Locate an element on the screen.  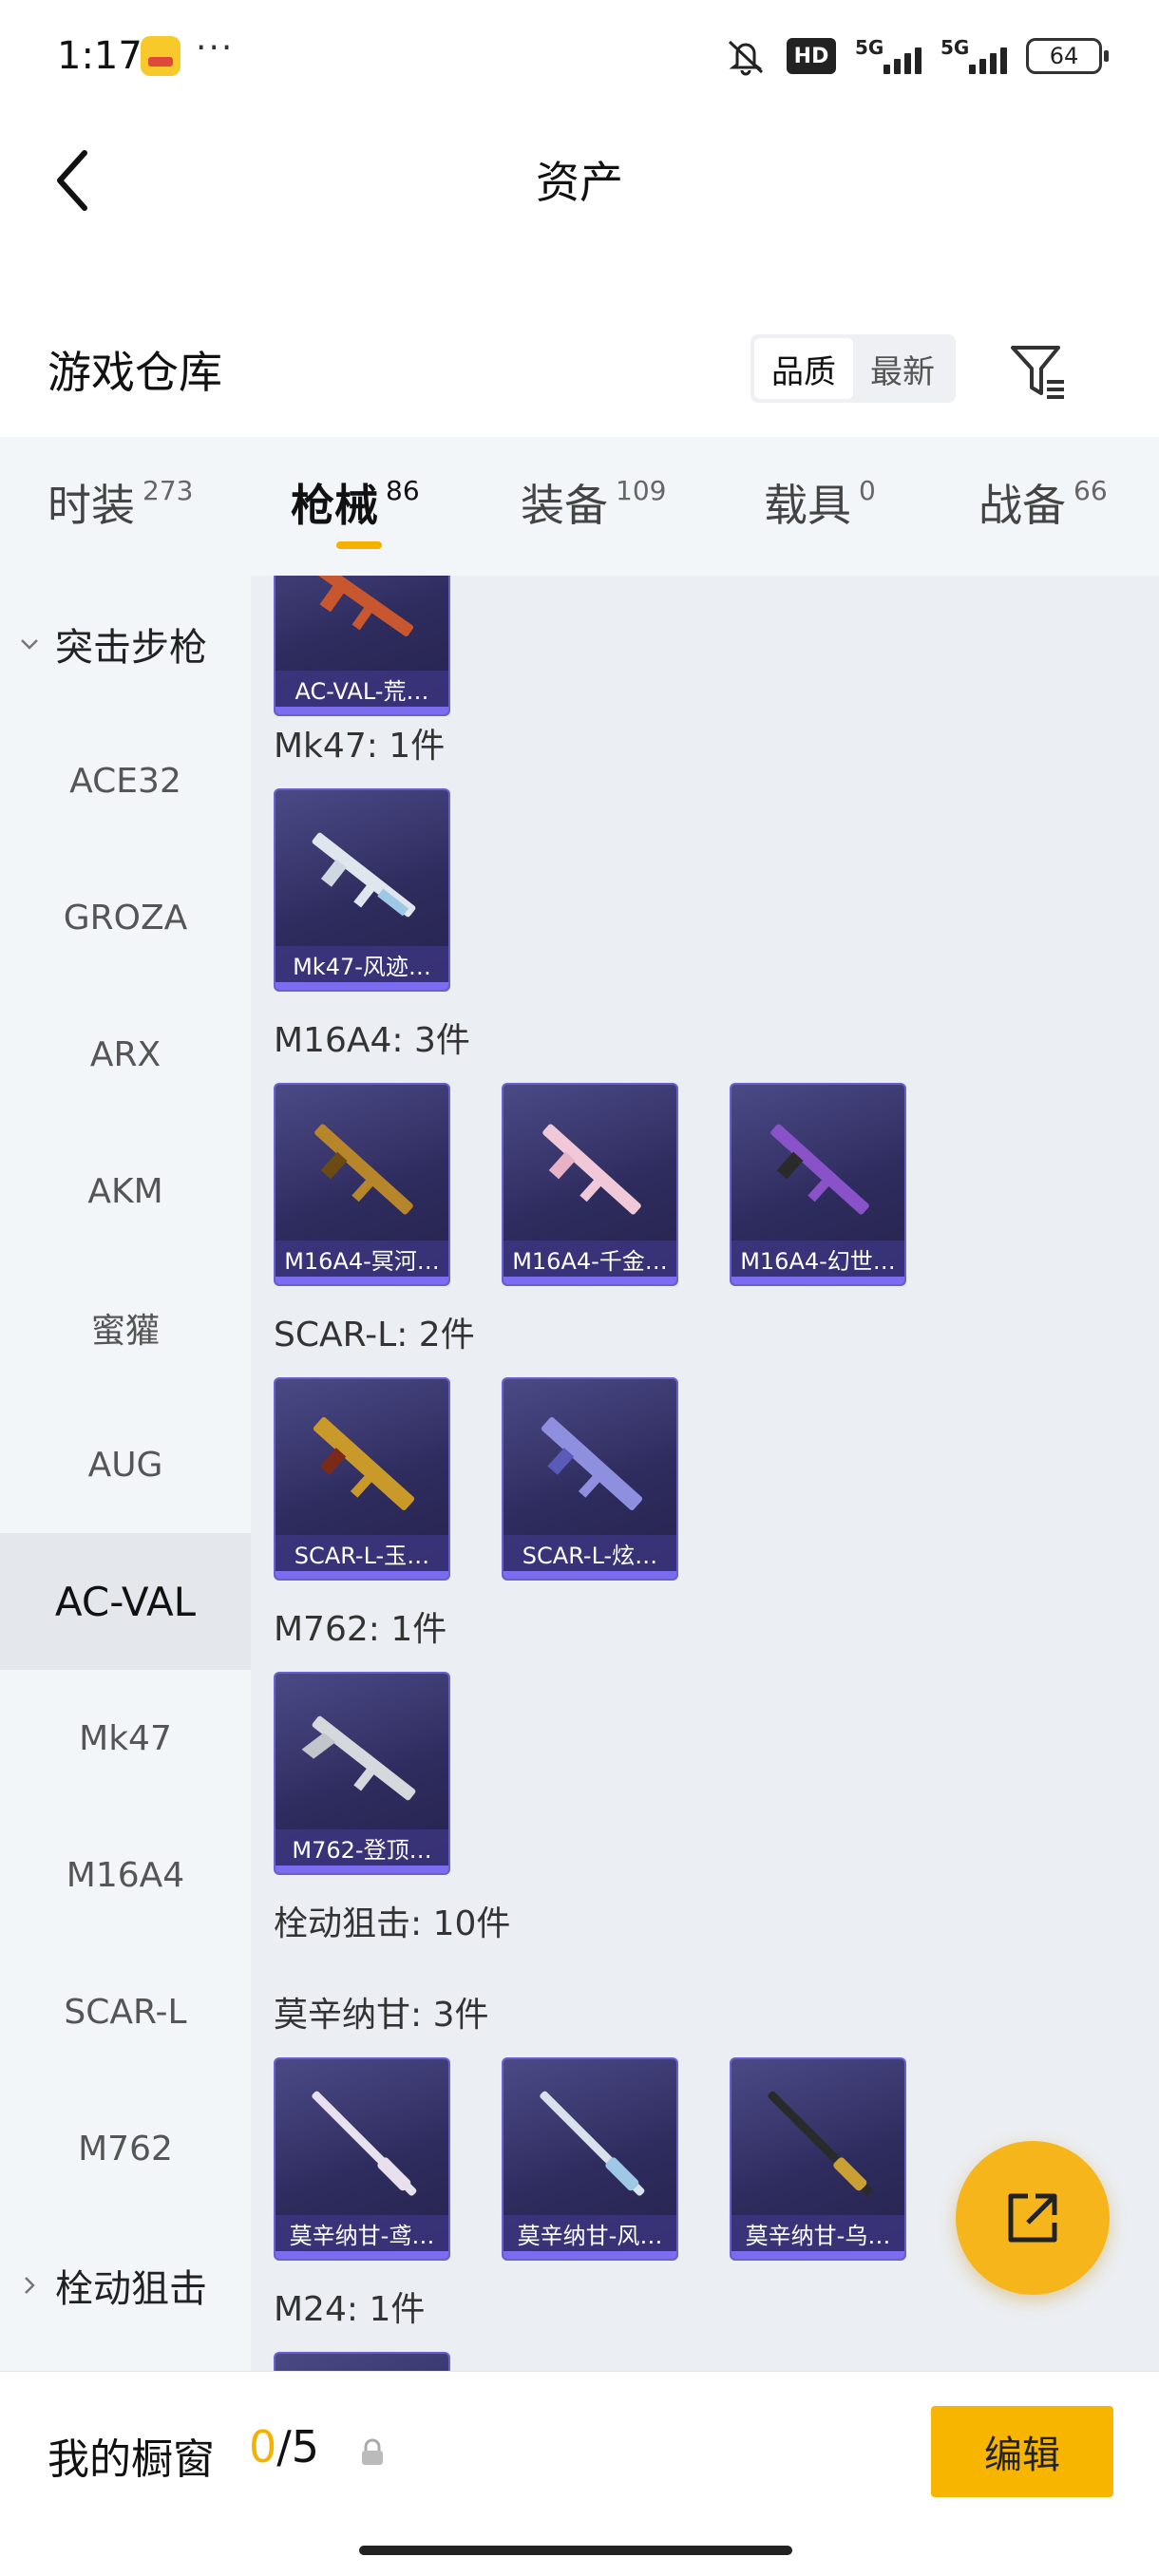
tab-count: 0 is located at coordinates (867, 491).